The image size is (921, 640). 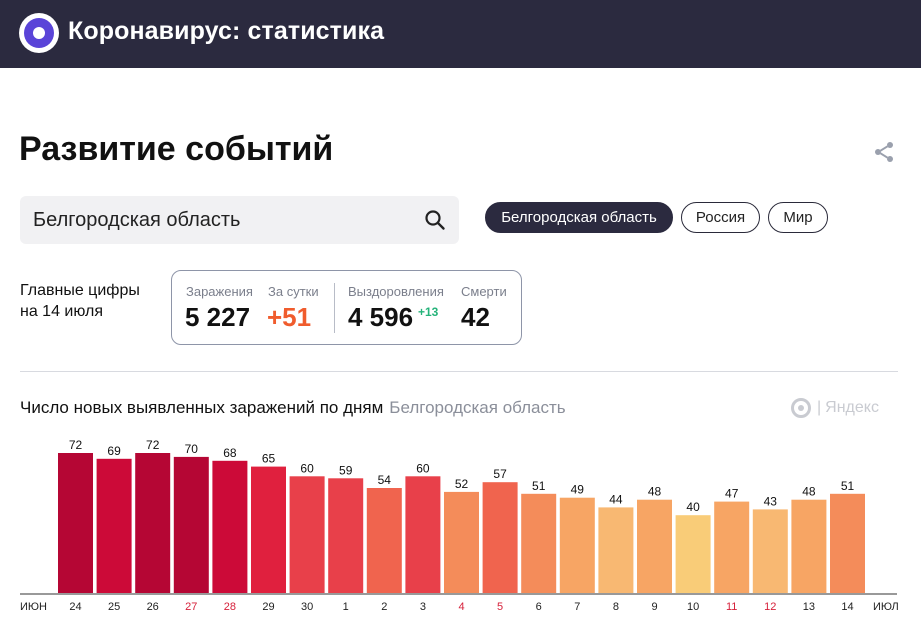 What do you see at coordinates (396, 291) in the screenshot?
I see `recoveries-label: Выздоровления` at bounding box center [396, 291].